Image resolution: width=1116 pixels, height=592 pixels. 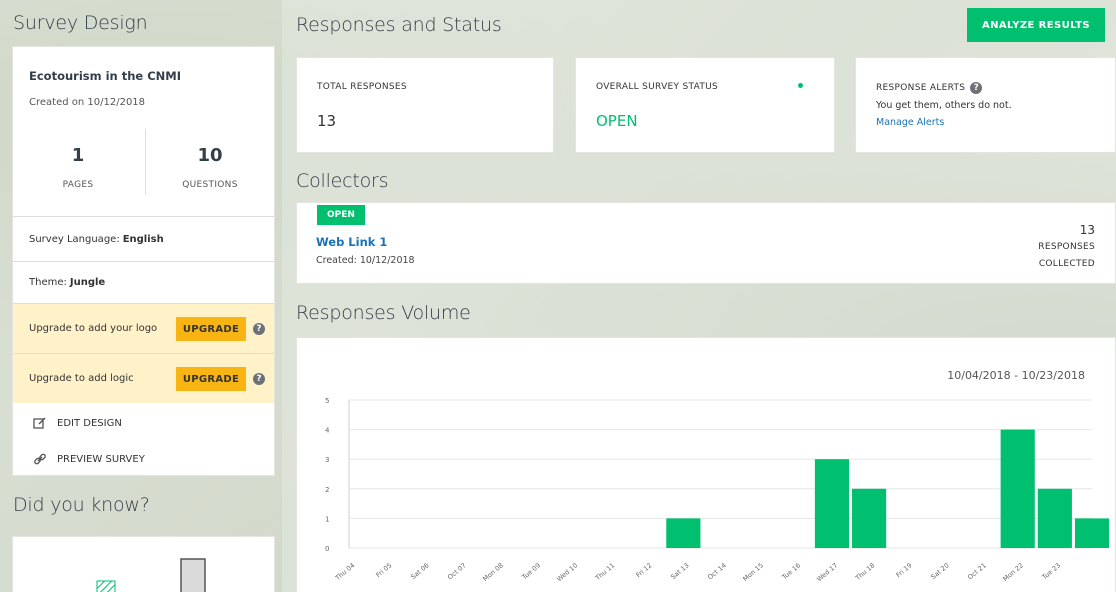 What do you see at coordinates (1036, 25) in the screenshot?
I see `analyze-results-button: ANALYZE RESULTS` at bounding box center [1036, 25].